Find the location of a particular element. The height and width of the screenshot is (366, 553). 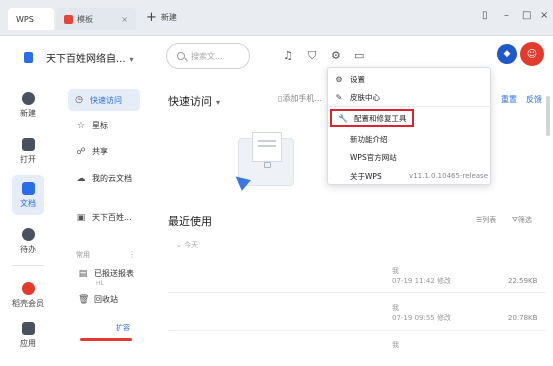

paper-shape is located at coordinates (267, 147).